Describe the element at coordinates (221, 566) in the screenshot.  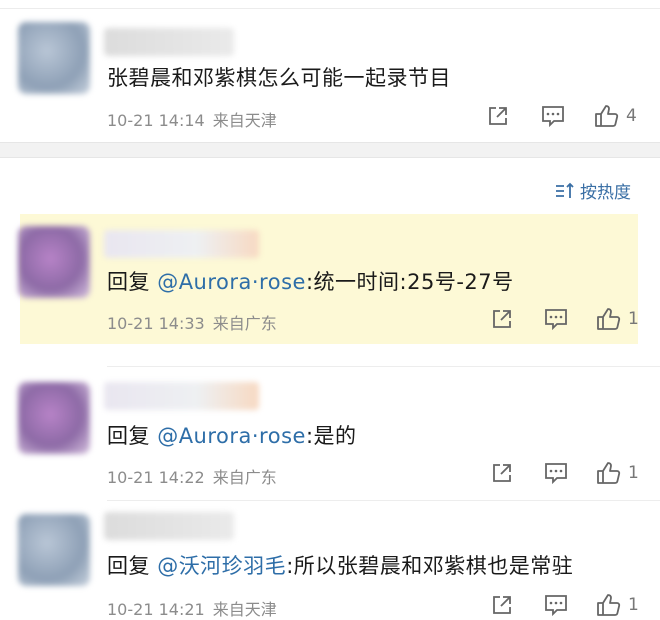
I see `mention-link: @沃河珍羽毛` at that location.